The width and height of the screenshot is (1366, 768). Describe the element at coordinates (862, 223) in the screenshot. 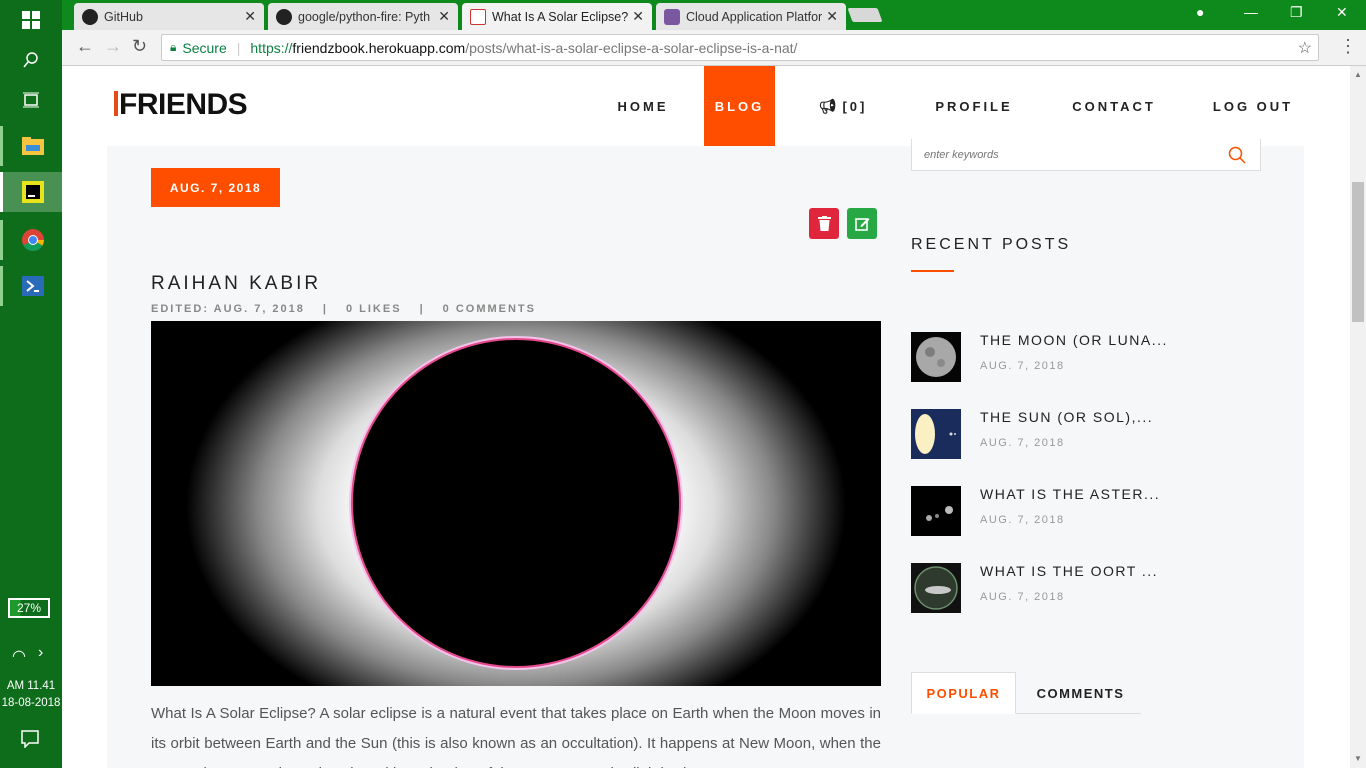

I see `edit-post-button` at that location.